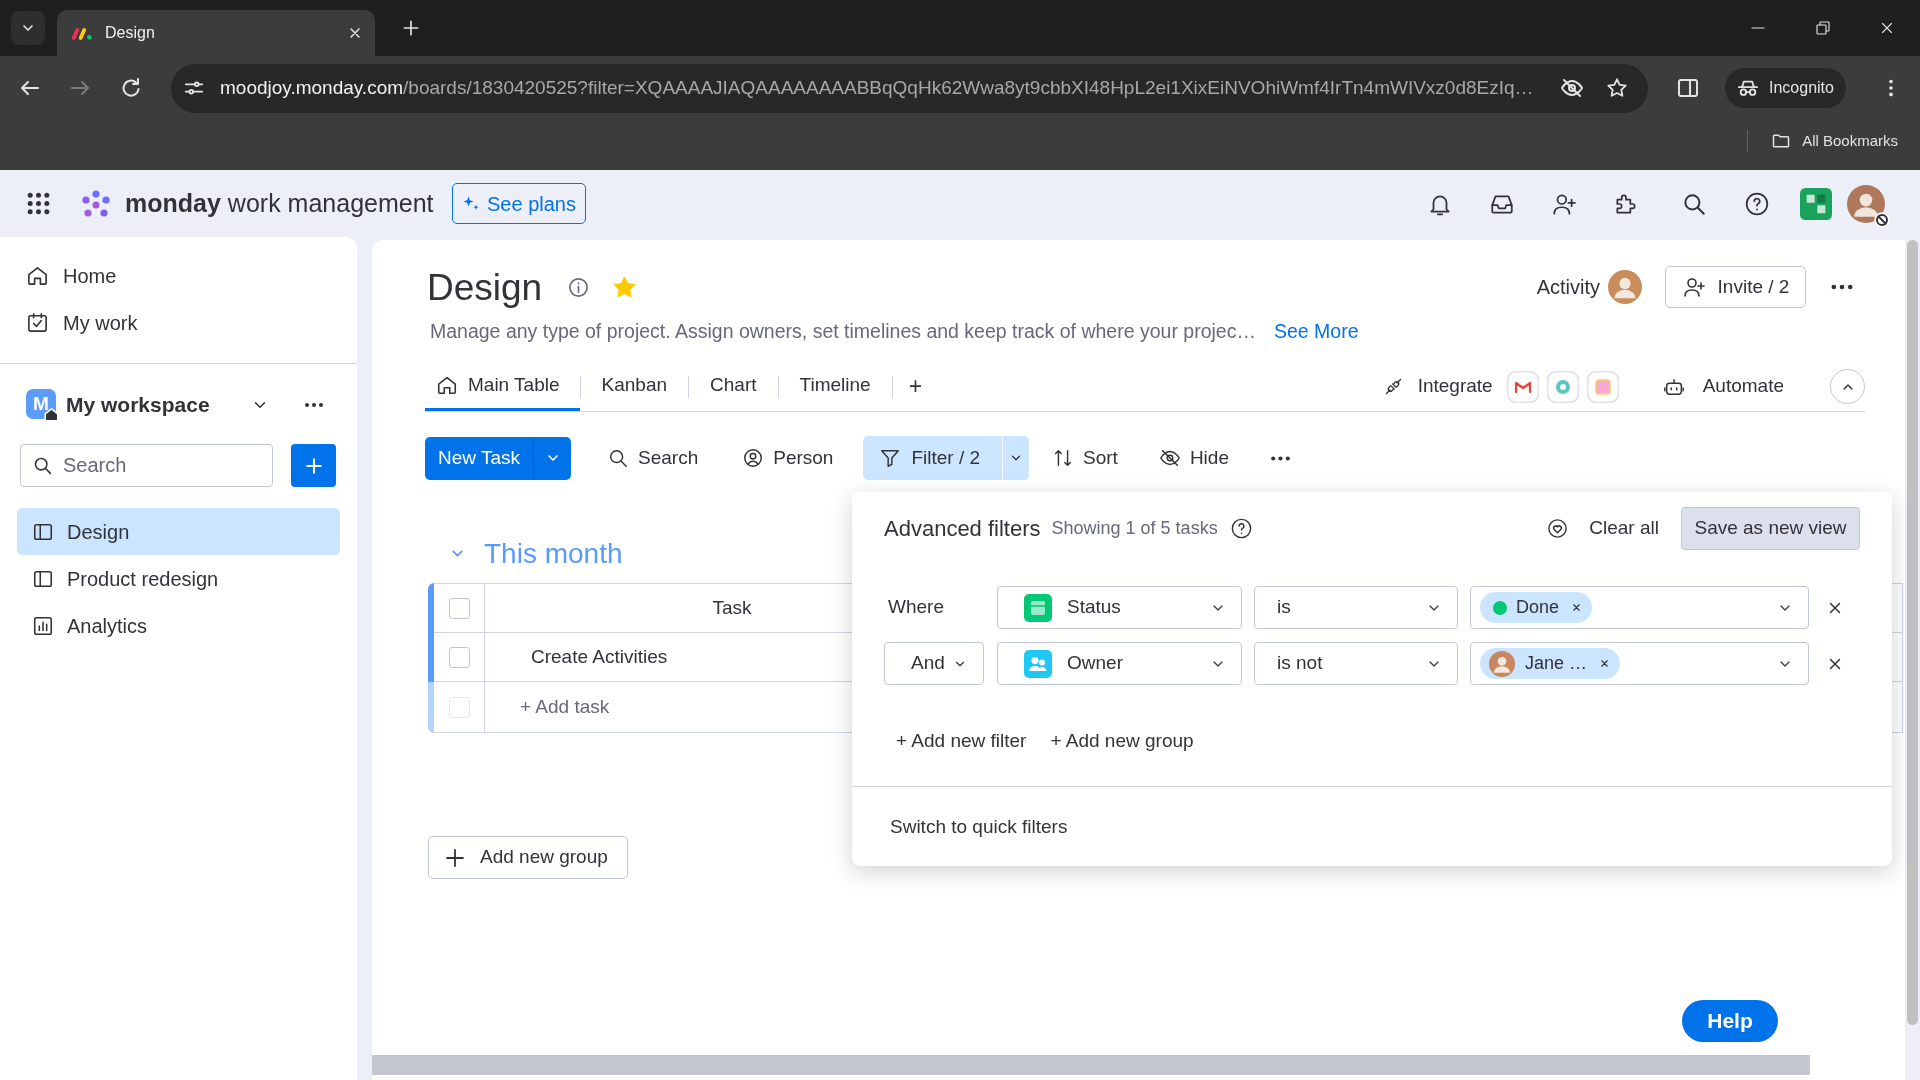 The height and width of the screenshot is (1080, 1920). What do you see at coordinates (1502, 663) in the screenshot?
I see `person-avatar` at bounding box center [1502, 663].